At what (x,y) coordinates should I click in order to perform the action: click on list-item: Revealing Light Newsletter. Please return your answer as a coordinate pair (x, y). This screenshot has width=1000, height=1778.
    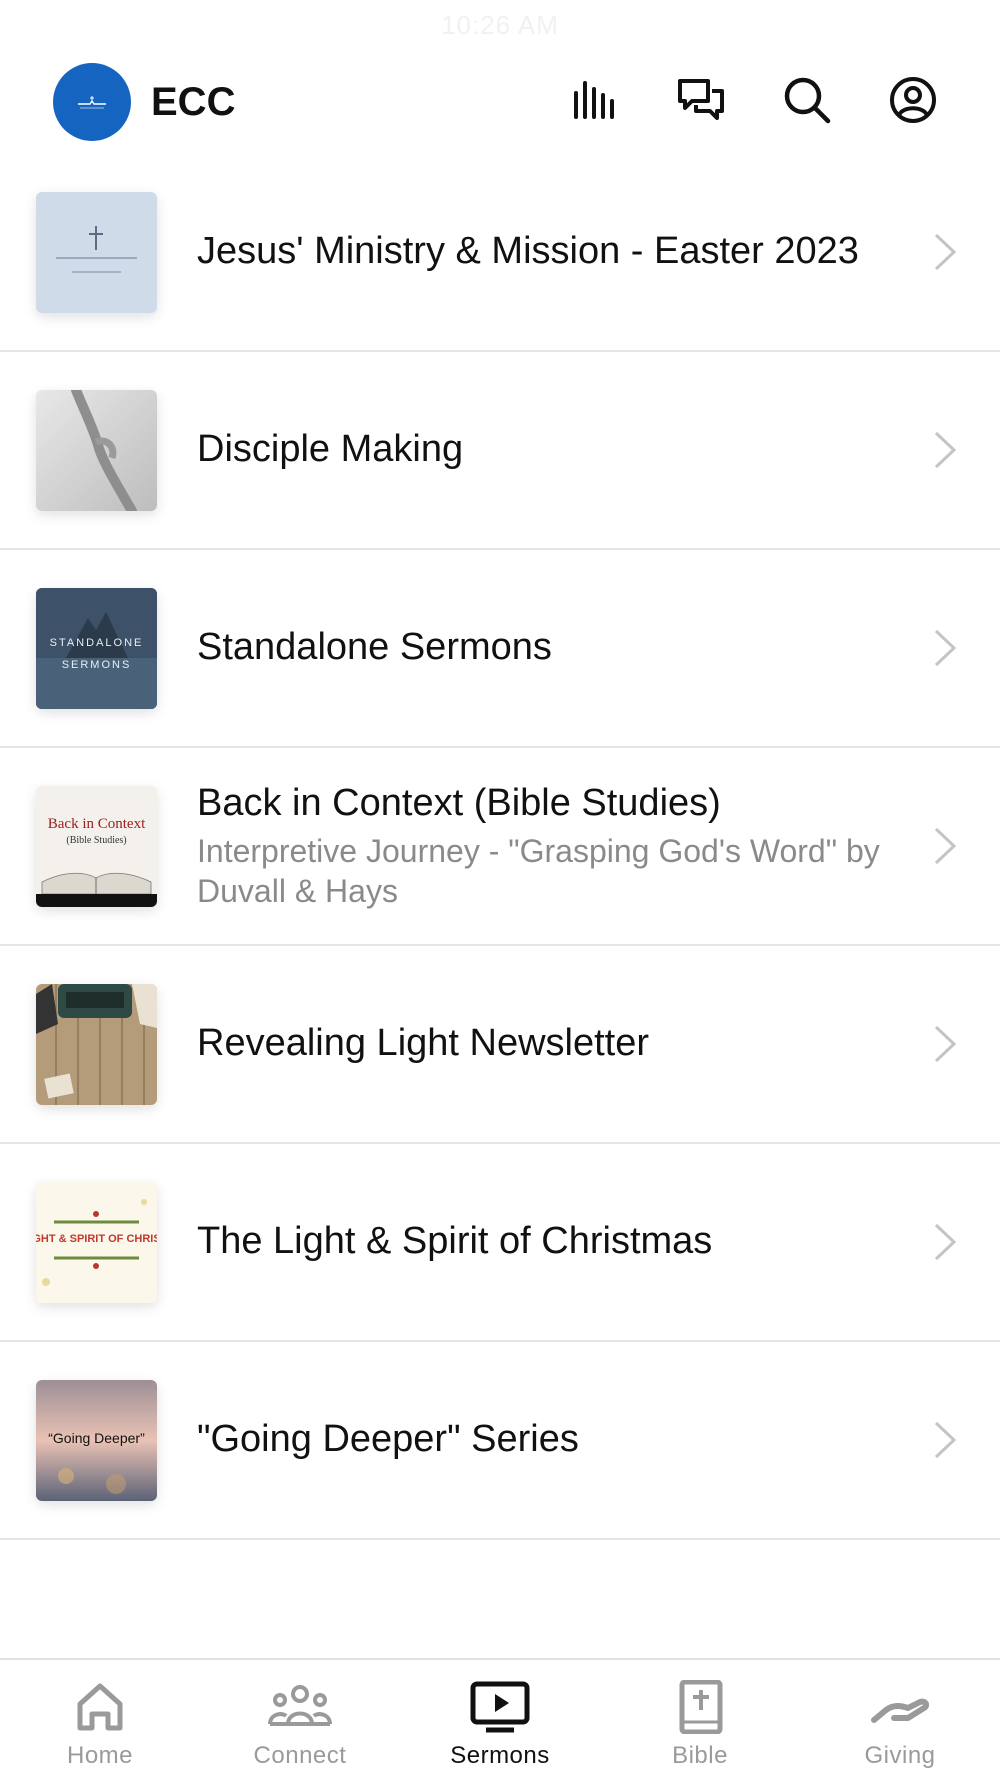
    Looking at the image, I should click on (500, 1045).